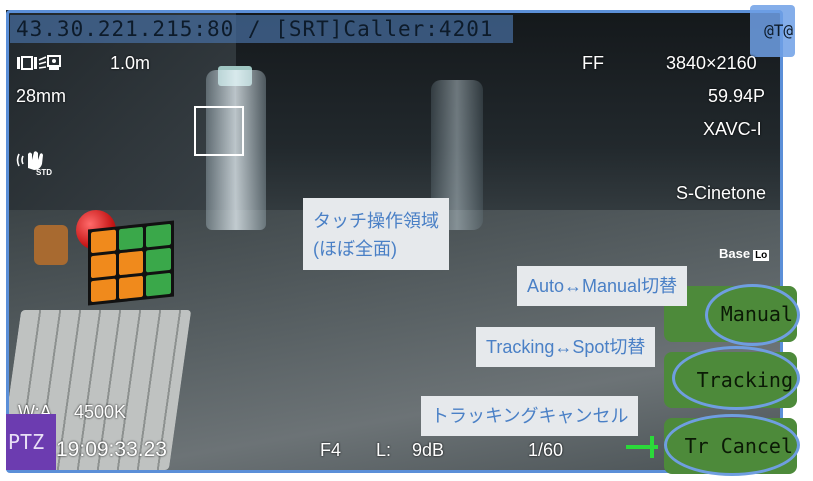 The image size is (813, 481). Describe the element at coordinates (261, 29) in the screenshot. I see `stream-address-bar: 43.30.221.215:80 / [SRT]Caller:4201` at that location.